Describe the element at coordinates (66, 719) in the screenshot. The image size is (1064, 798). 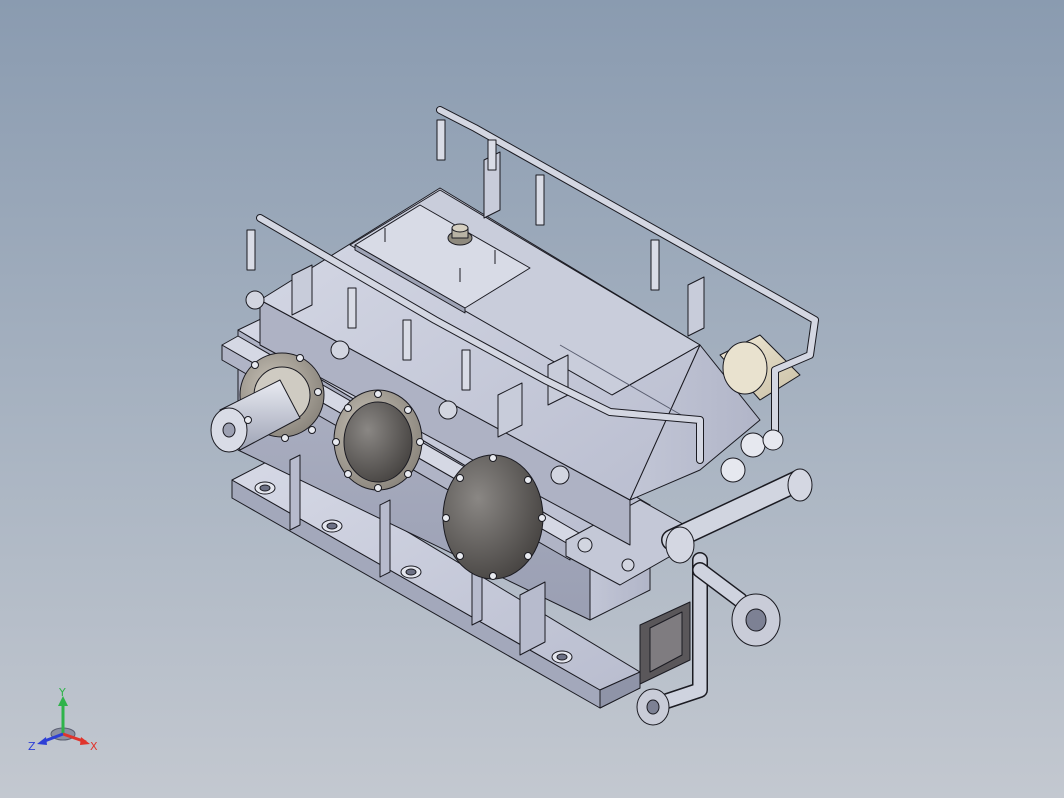
I see `coordinate-triad: Y X Z` at that location.